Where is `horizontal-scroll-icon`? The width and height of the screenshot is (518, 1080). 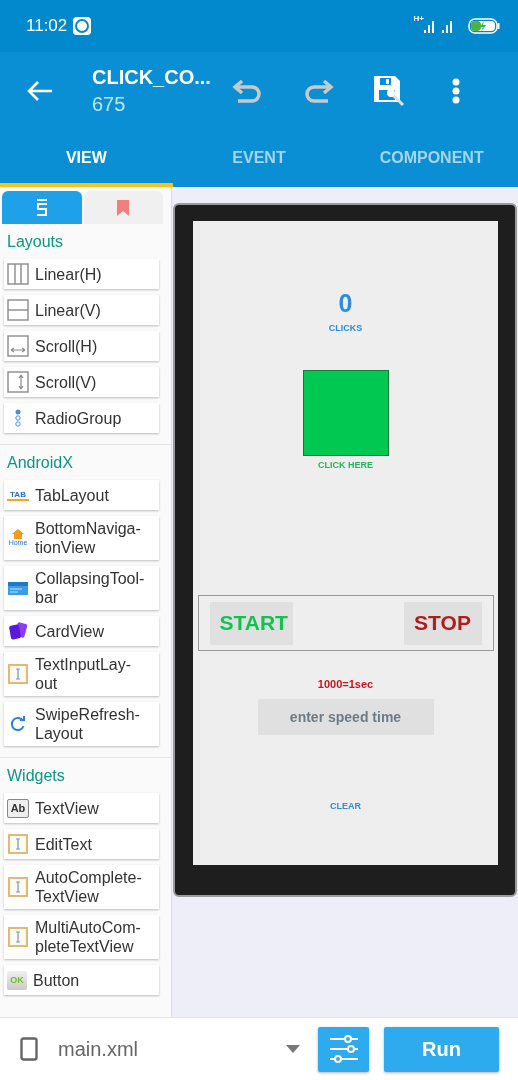 horizontal-scroll-icon is located at coordinates (18, 346).